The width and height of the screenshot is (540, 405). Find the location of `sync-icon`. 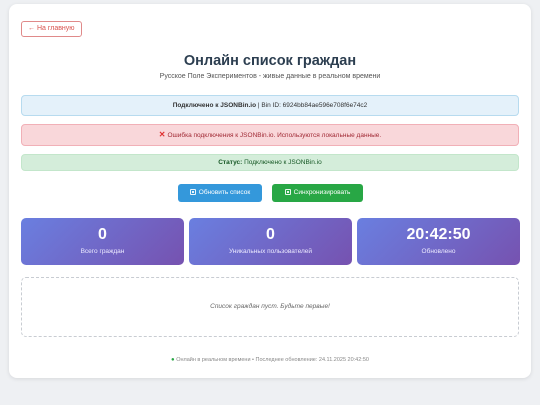

sync-icon is located at coordinates (287, 192).